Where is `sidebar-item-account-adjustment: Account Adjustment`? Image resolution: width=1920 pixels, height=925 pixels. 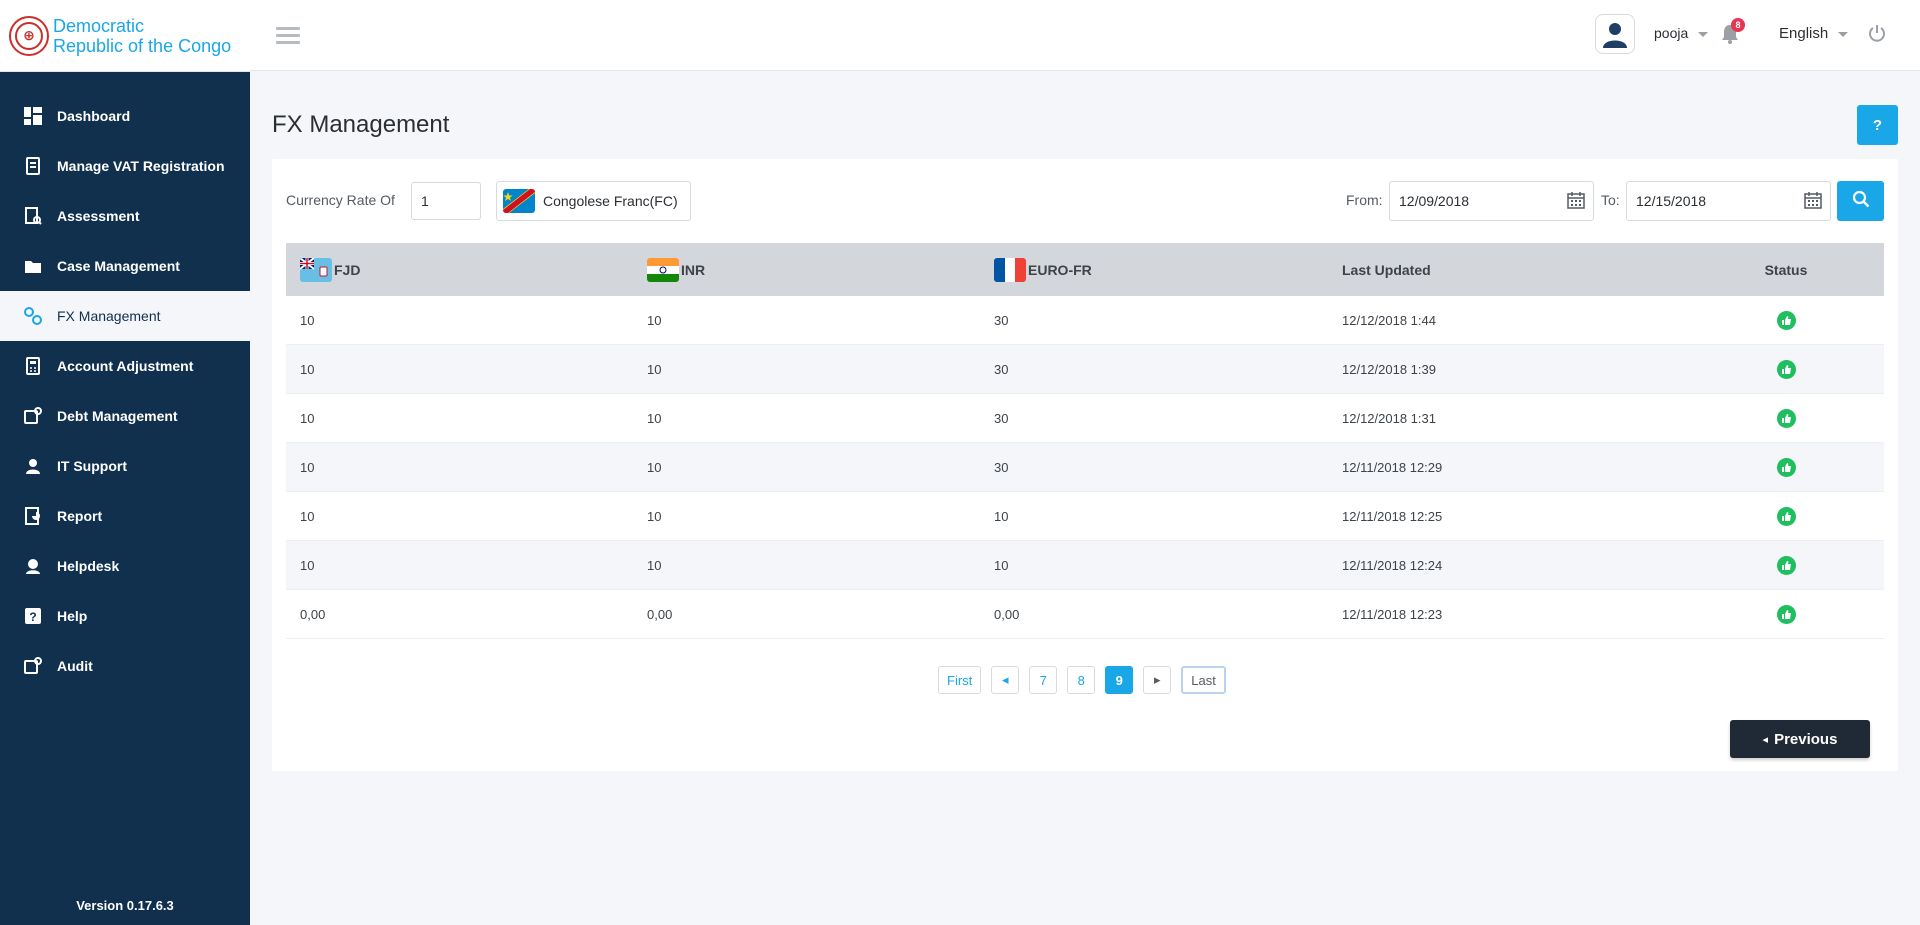 sidebar-item-account-adjustment: Account Adjustment is located at coordinates (125, 366).